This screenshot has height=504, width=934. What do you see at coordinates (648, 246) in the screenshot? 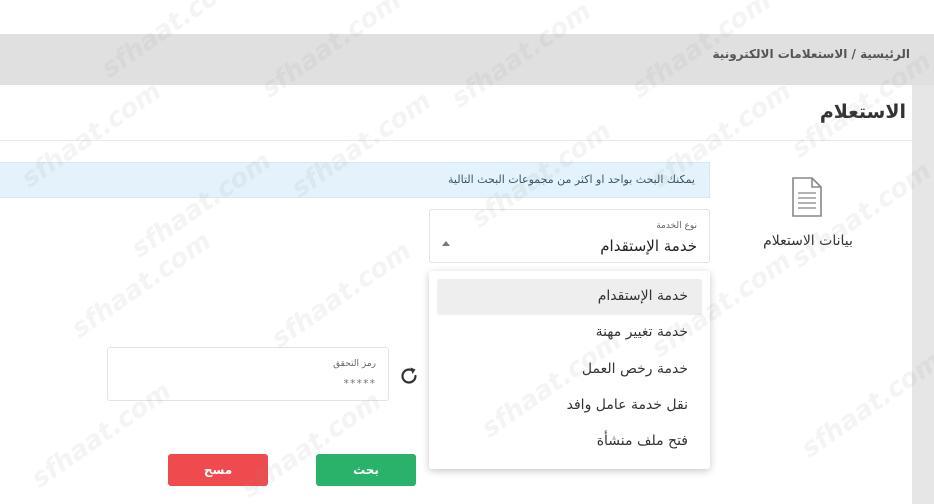
I see `service-type-value: خدمة الإستقدام` at bounding box center [648, 246].